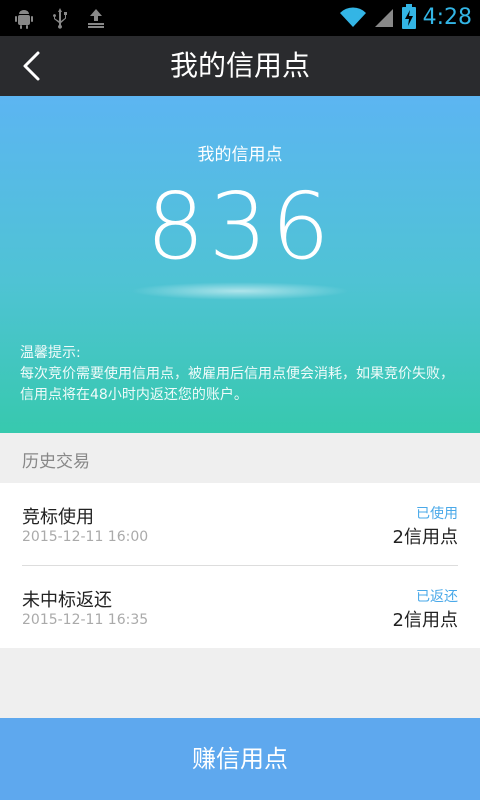 This screenshot has height=800, width=480. What do you see at coordinates (352, 17) in the screenshot?
I see `wifi-icon` at bounding box center [352, 17].